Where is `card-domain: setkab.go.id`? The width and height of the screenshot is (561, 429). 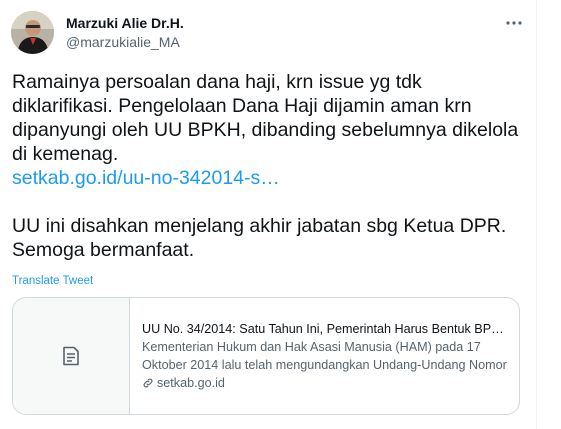
card-domain: setkab.go.id is located at coordinates (191, 383).